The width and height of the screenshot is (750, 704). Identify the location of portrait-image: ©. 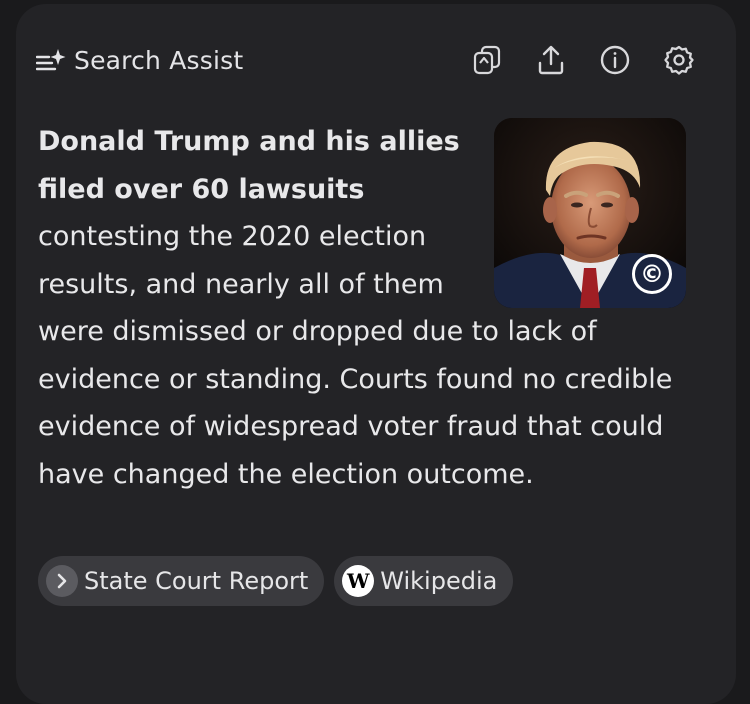
(590, 213).